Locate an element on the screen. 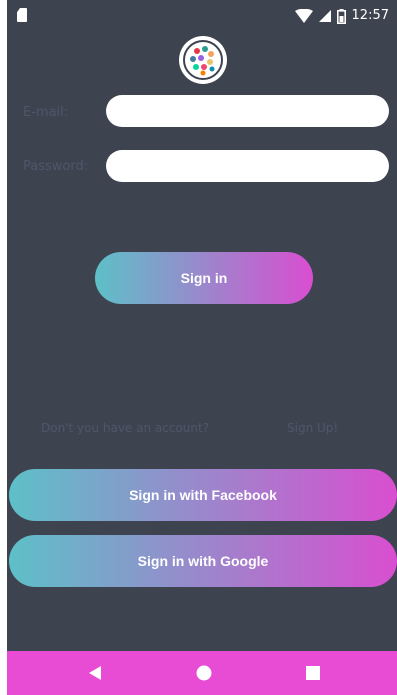 The height and width of the screenshot is (695, 397). sim-card-icon is located at coordinates (22, 15).